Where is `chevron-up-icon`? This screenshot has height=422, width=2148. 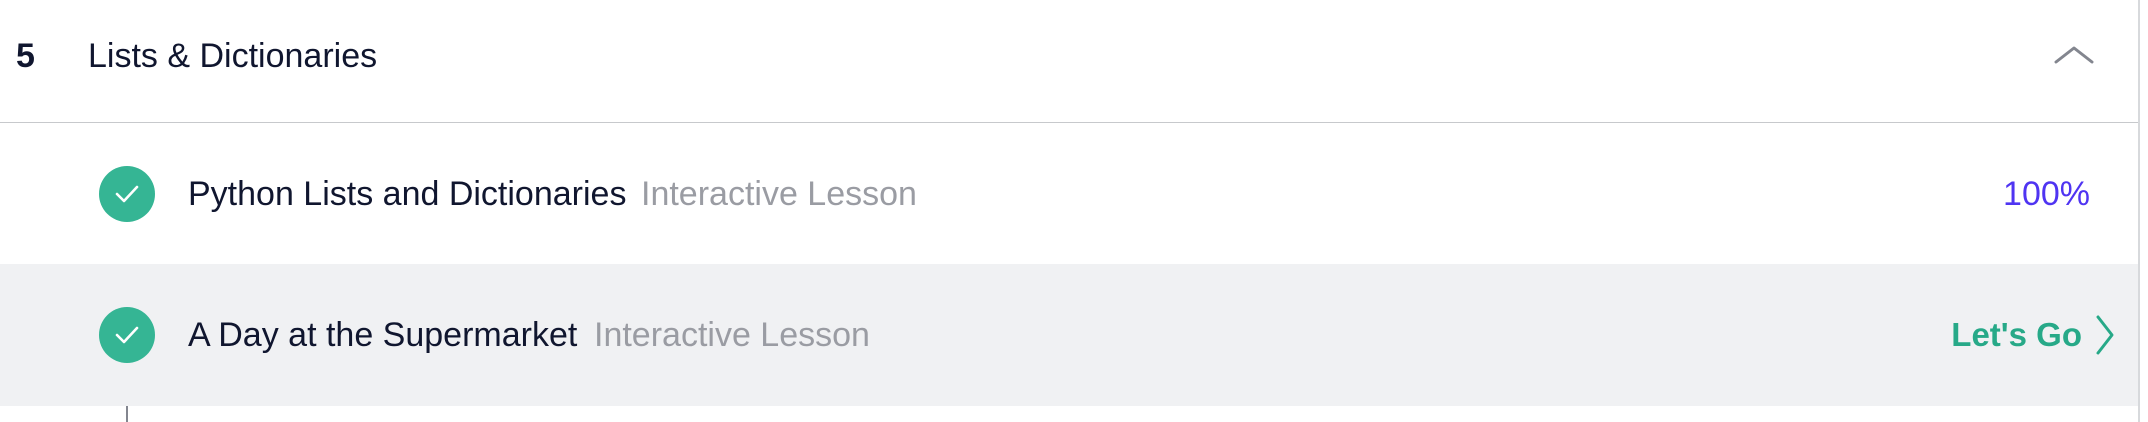 chevron-up-icon is located at coordinates (2074, 56).